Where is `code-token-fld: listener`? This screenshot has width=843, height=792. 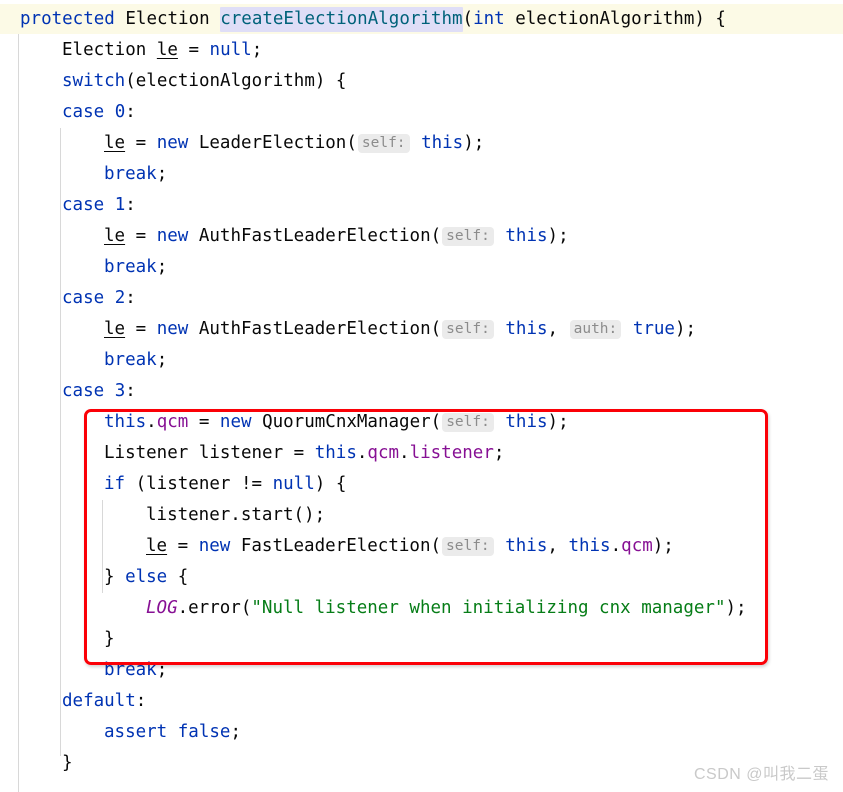
code-token-fld: listener is located at coordinates (451, 453).